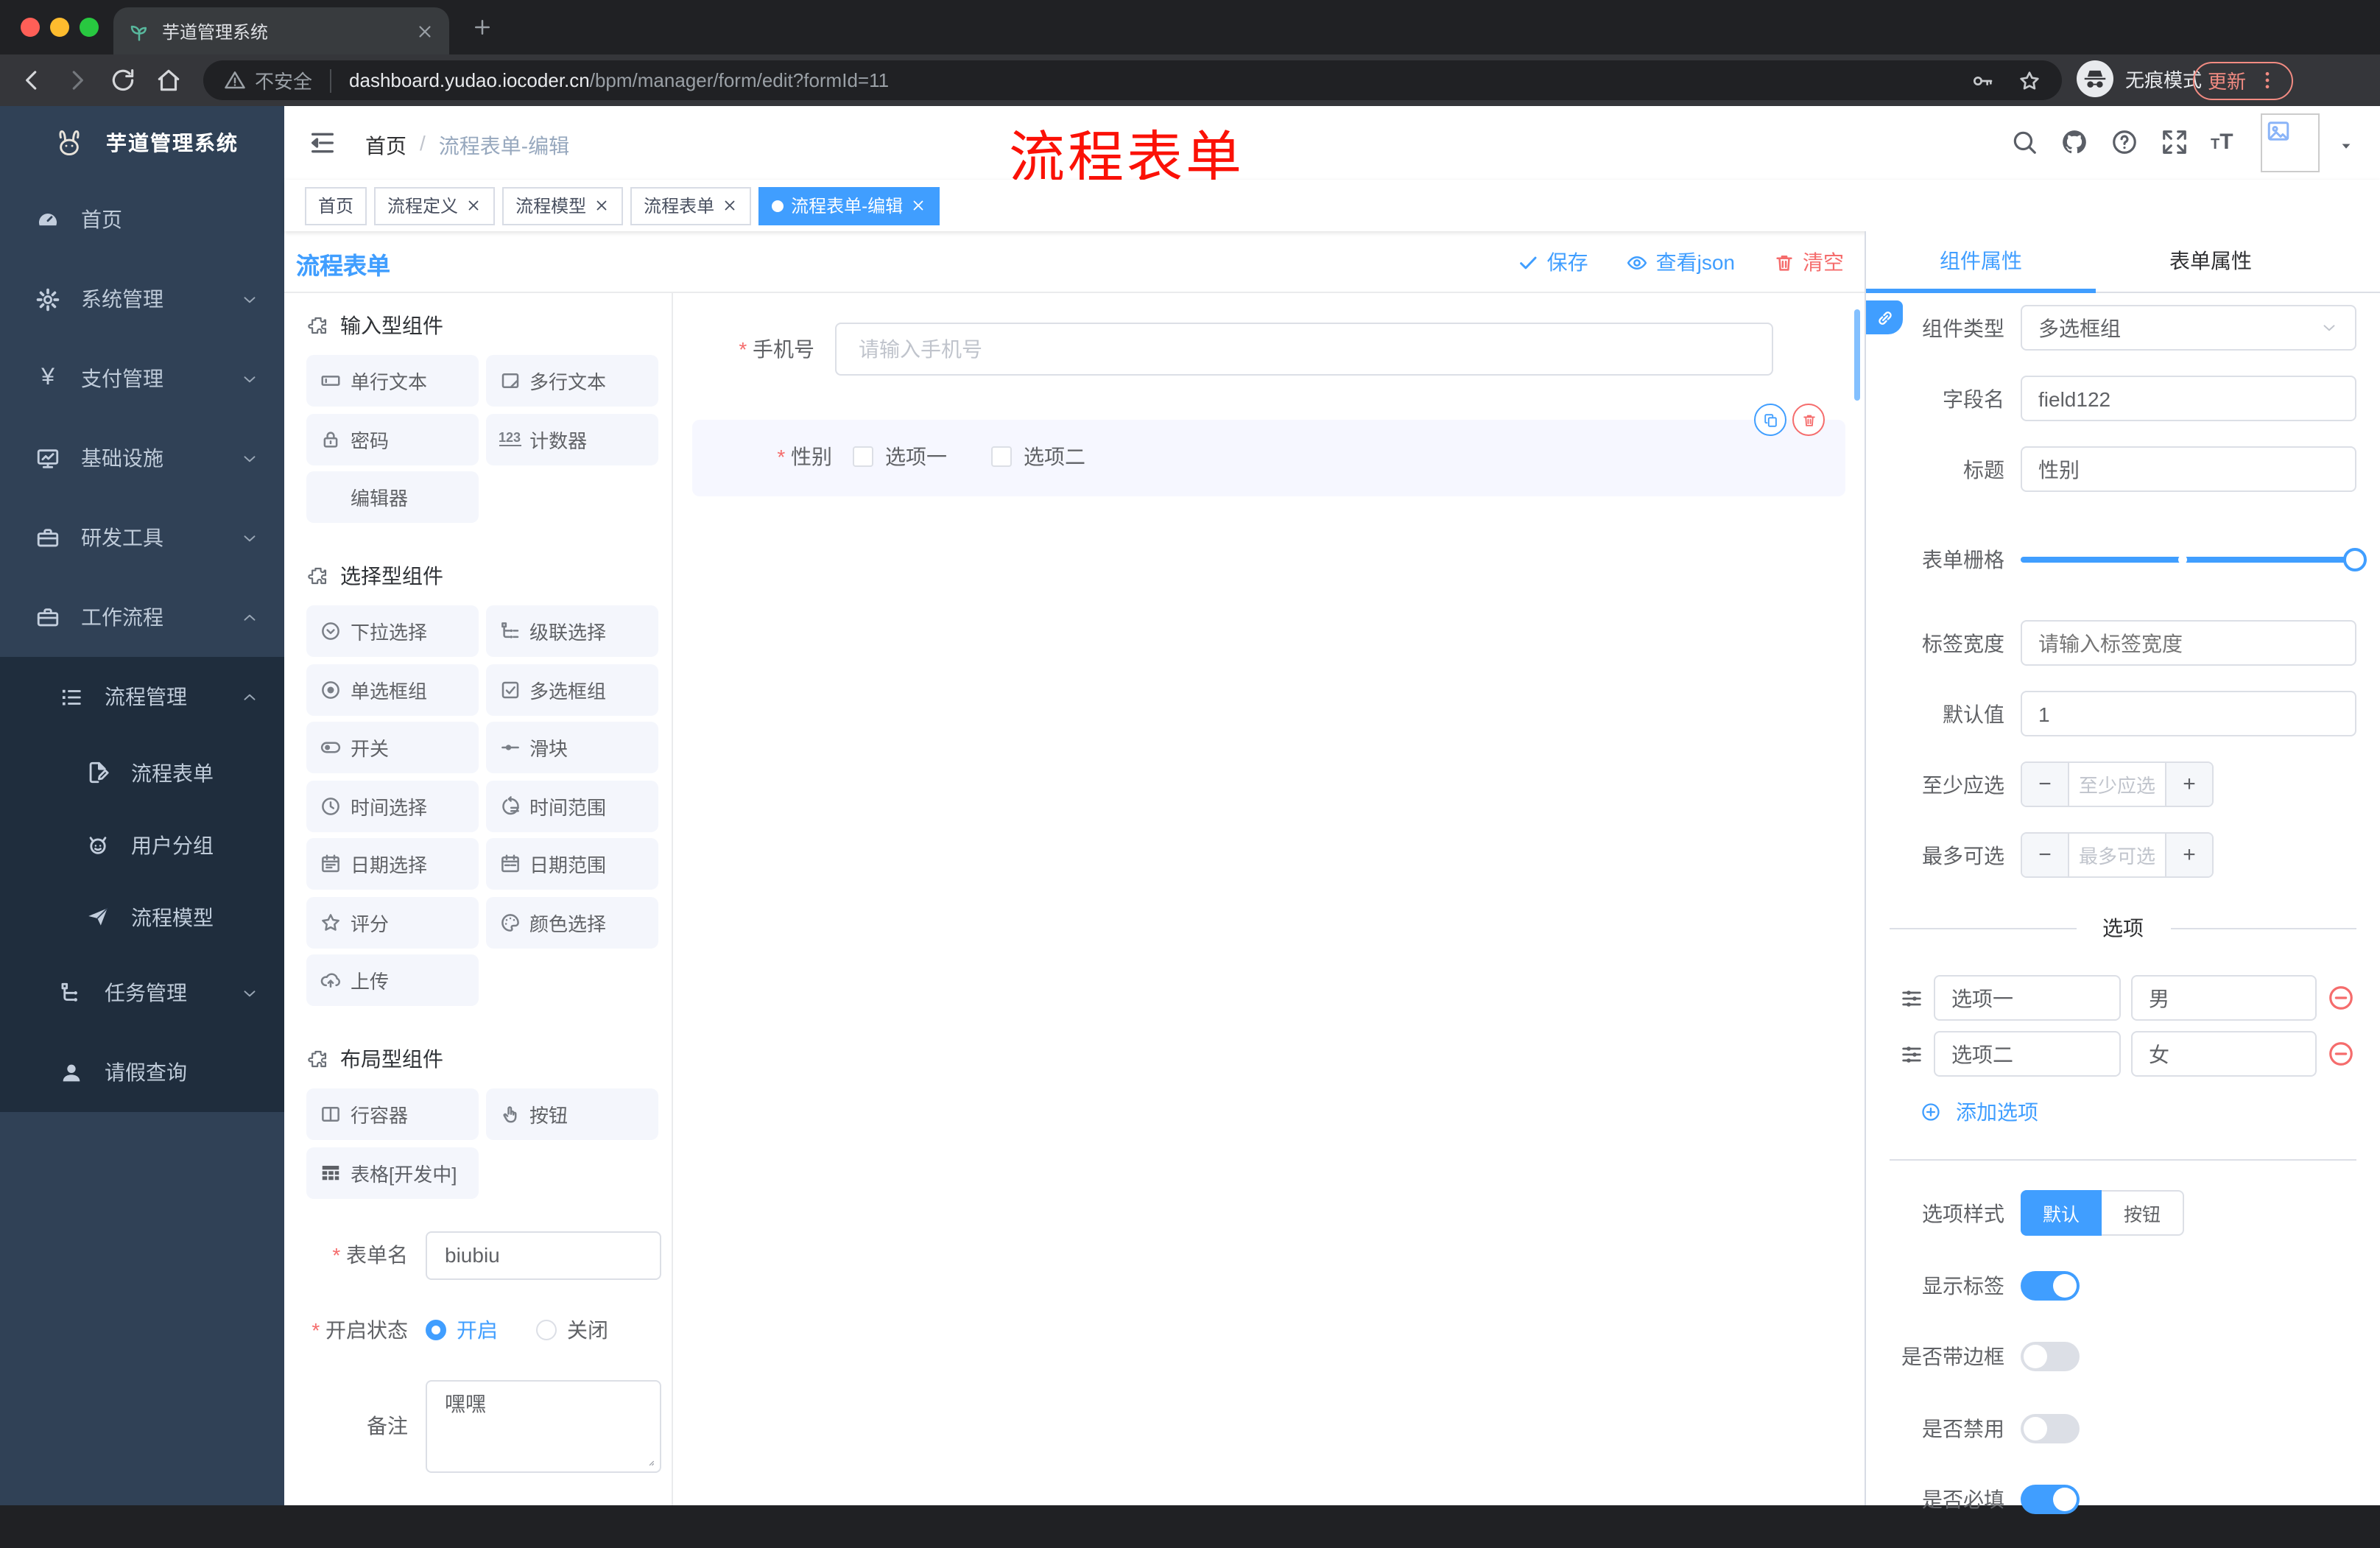 The image size is (2380, 1548). Describe the element at coordinates (1304, 349) in the screenshot. I see `phone-input: 请输入手机号` at that location.